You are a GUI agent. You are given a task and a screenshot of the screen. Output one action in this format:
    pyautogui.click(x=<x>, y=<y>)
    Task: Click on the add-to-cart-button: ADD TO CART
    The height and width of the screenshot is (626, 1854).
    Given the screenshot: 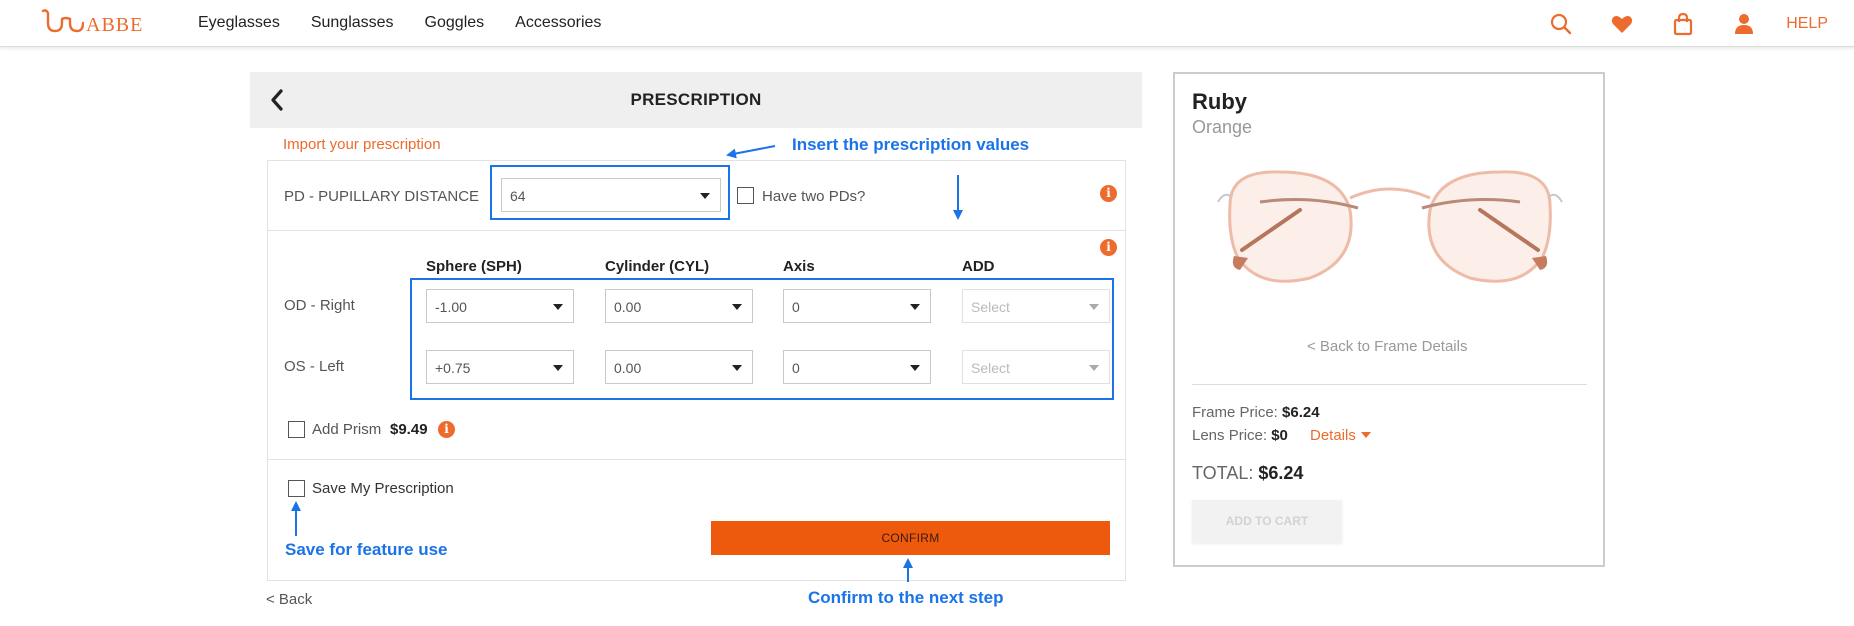 What is the action you would take?
    pyautogui.click(x=1267, y=521)
    